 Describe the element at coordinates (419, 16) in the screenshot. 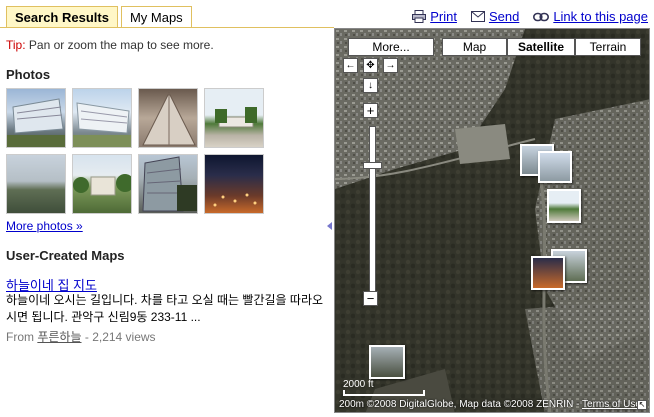

I see `printer-icon` at that location.